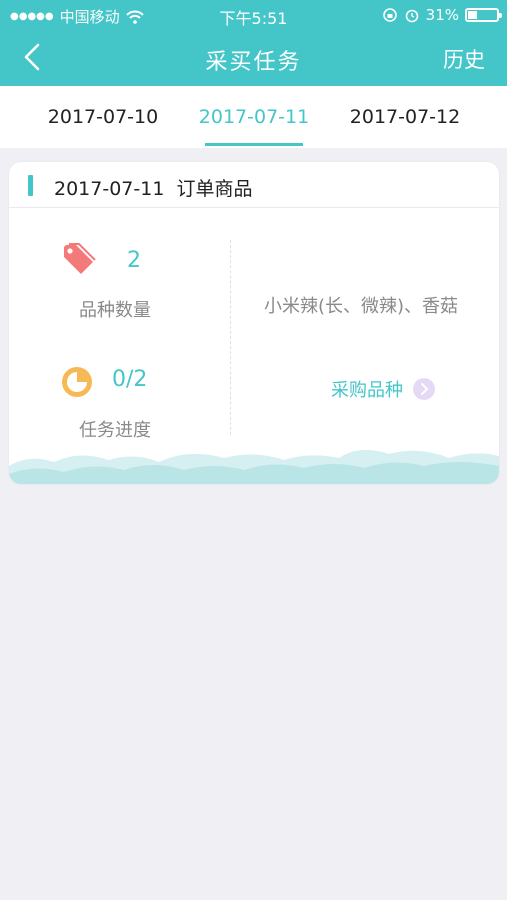 Image resolution: width=507 pixels, height=900 pixels. What do you see at coordinates (153, 189) in the screenshot?
I see `card-title: 2017-07-11 订单商品` at bounding box center [153, 189].